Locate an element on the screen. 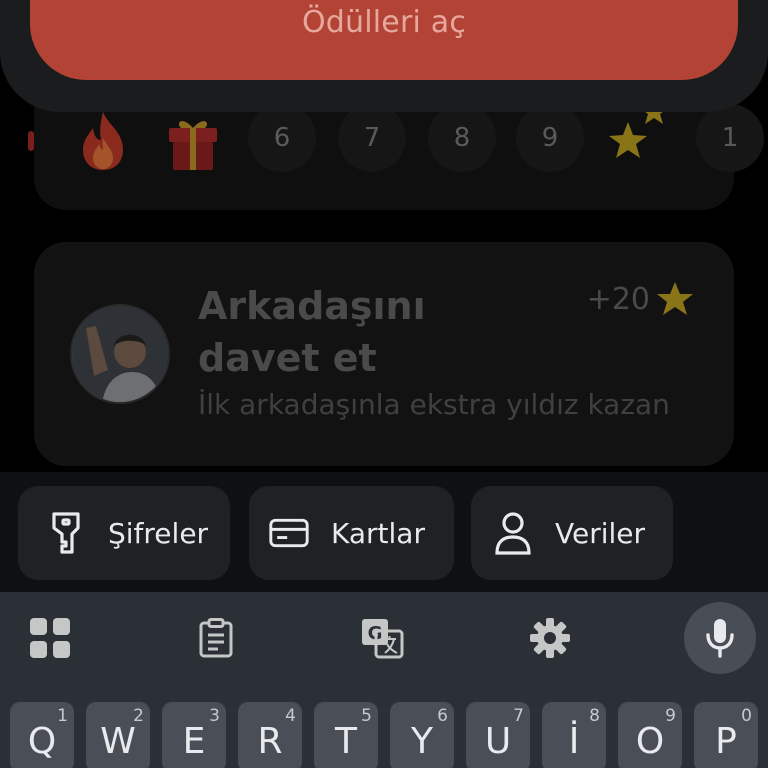 Image resolution: width=768 pixels, height=768 pixels. key-letter: W is located at coordinates (118, 741).